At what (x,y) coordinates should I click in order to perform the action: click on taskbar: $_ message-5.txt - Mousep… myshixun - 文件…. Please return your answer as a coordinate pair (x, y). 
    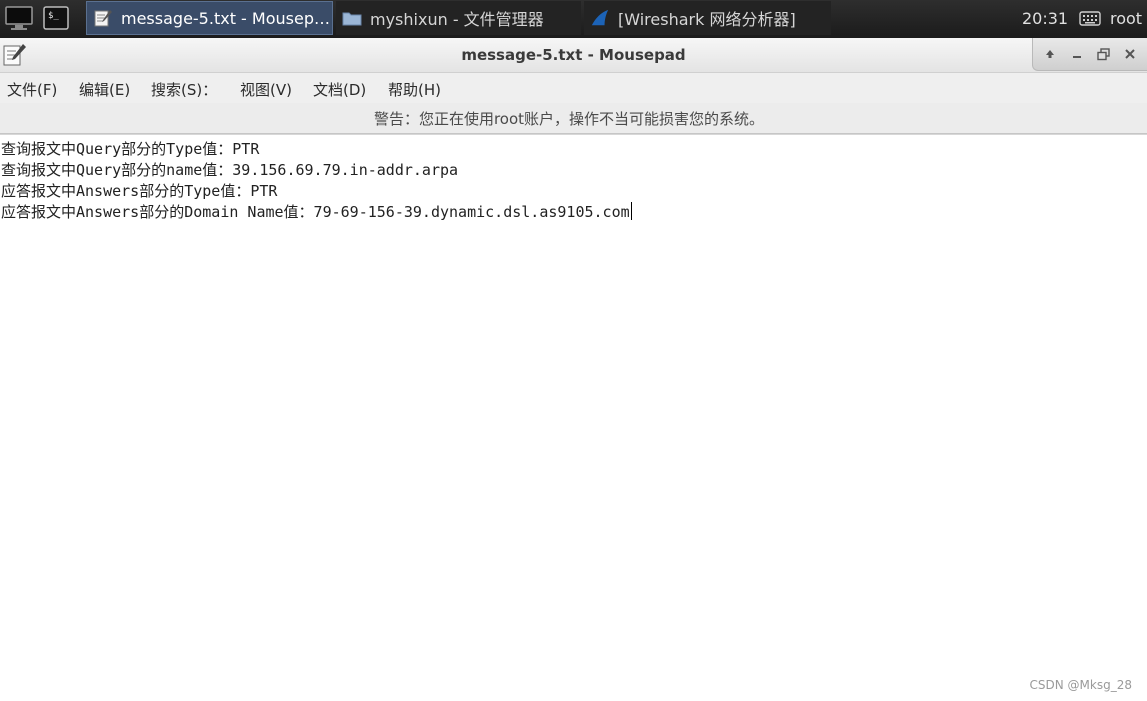
    Looking at the image, I should click on (573, 19).